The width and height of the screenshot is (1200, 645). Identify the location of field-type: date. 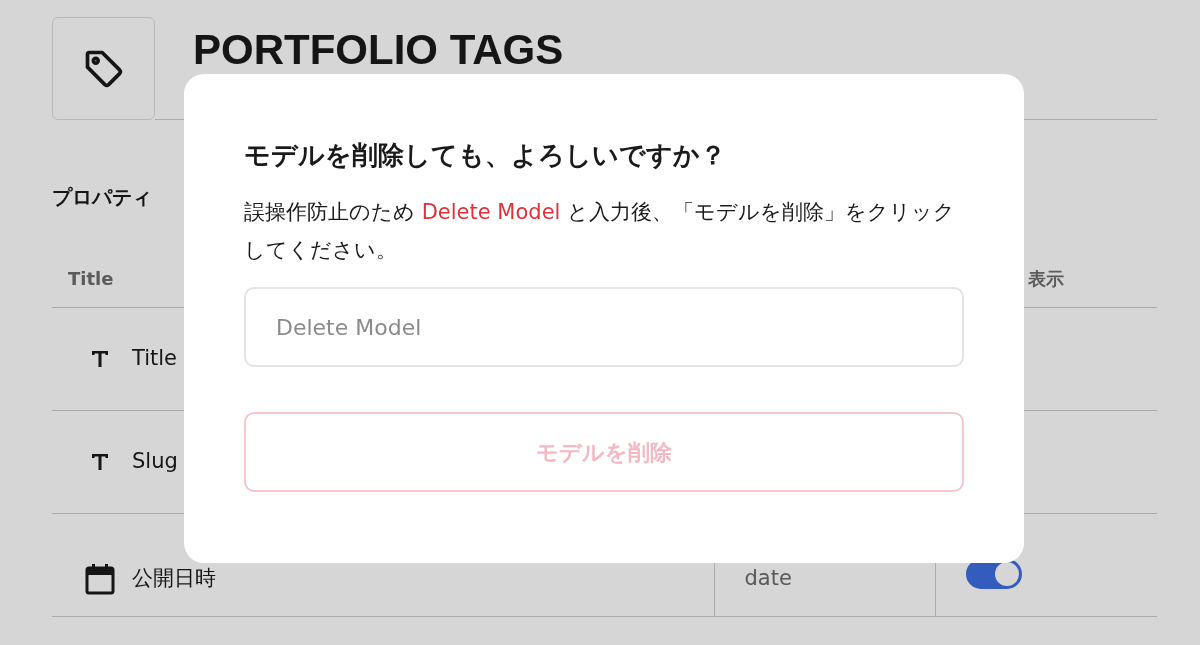
(768, 578).